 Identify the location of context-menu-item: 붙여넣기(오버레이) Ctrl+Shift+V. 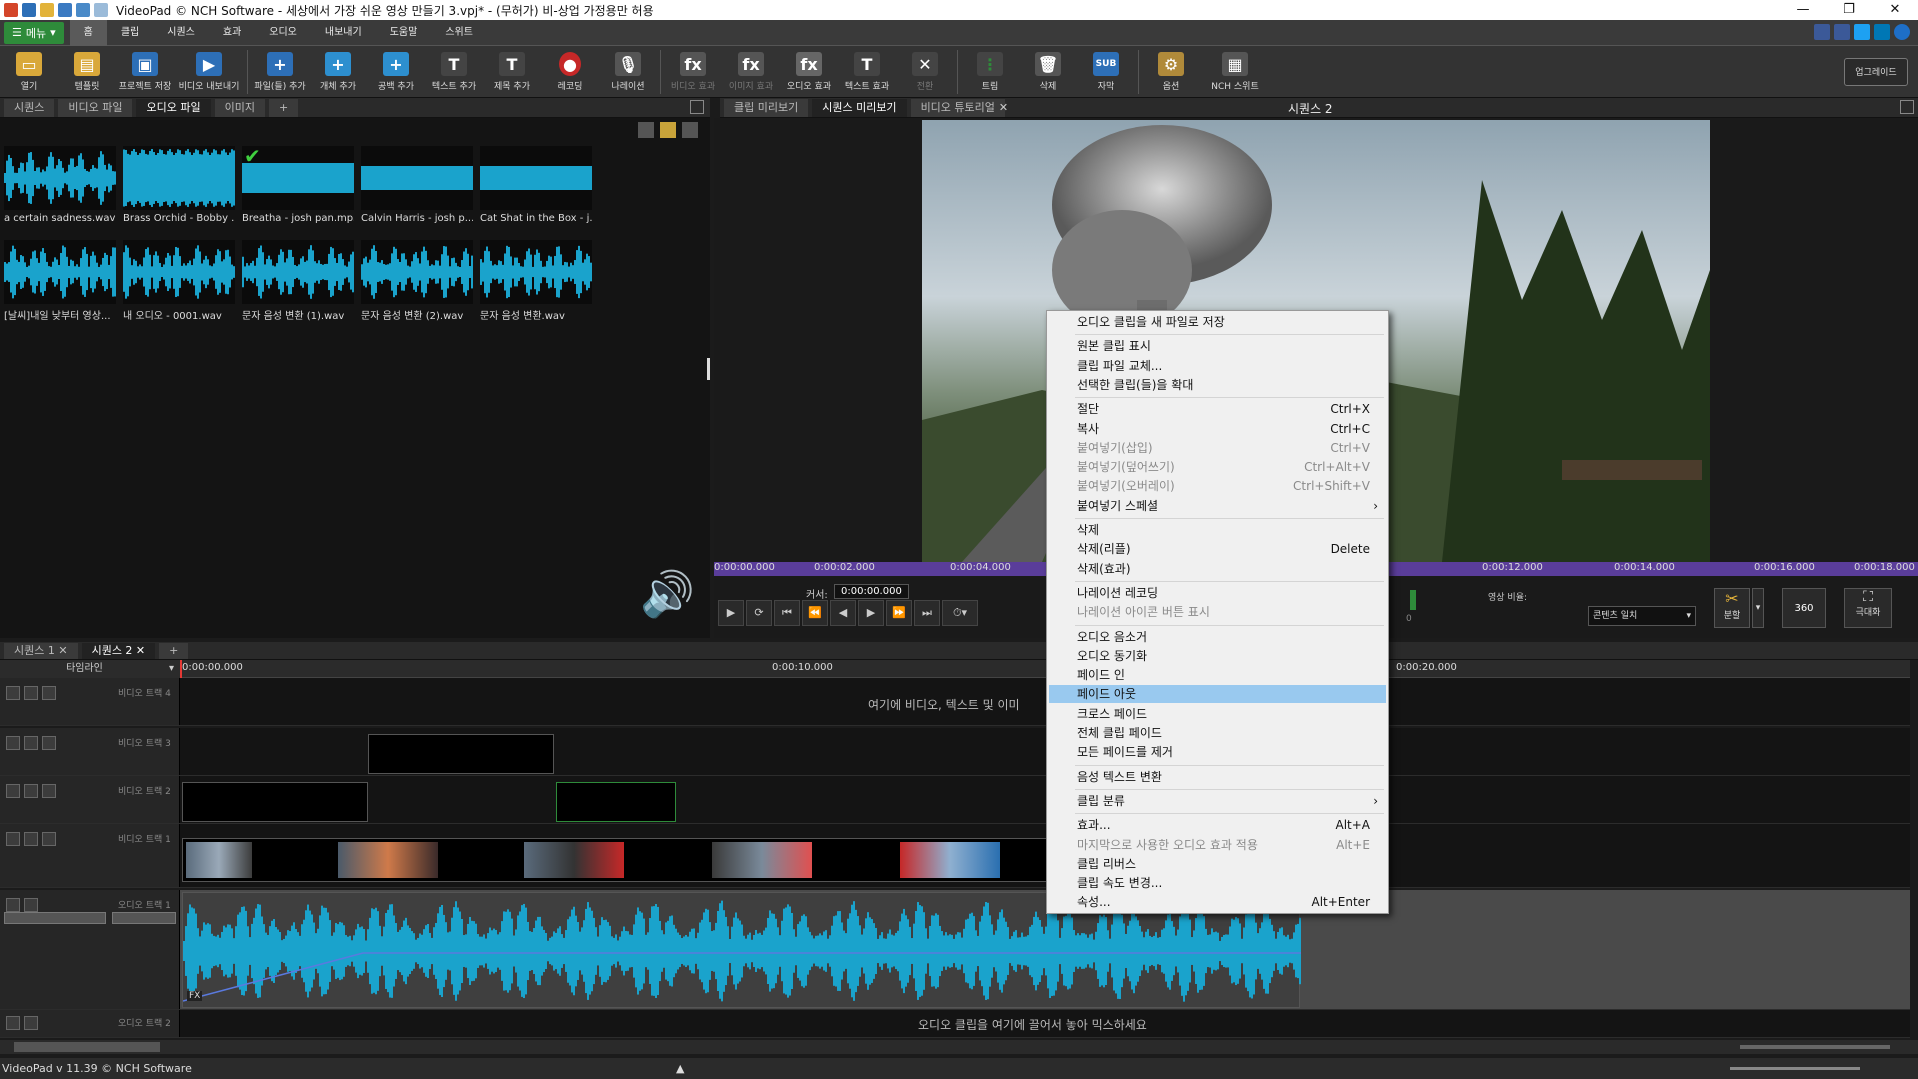
(1217, 486).